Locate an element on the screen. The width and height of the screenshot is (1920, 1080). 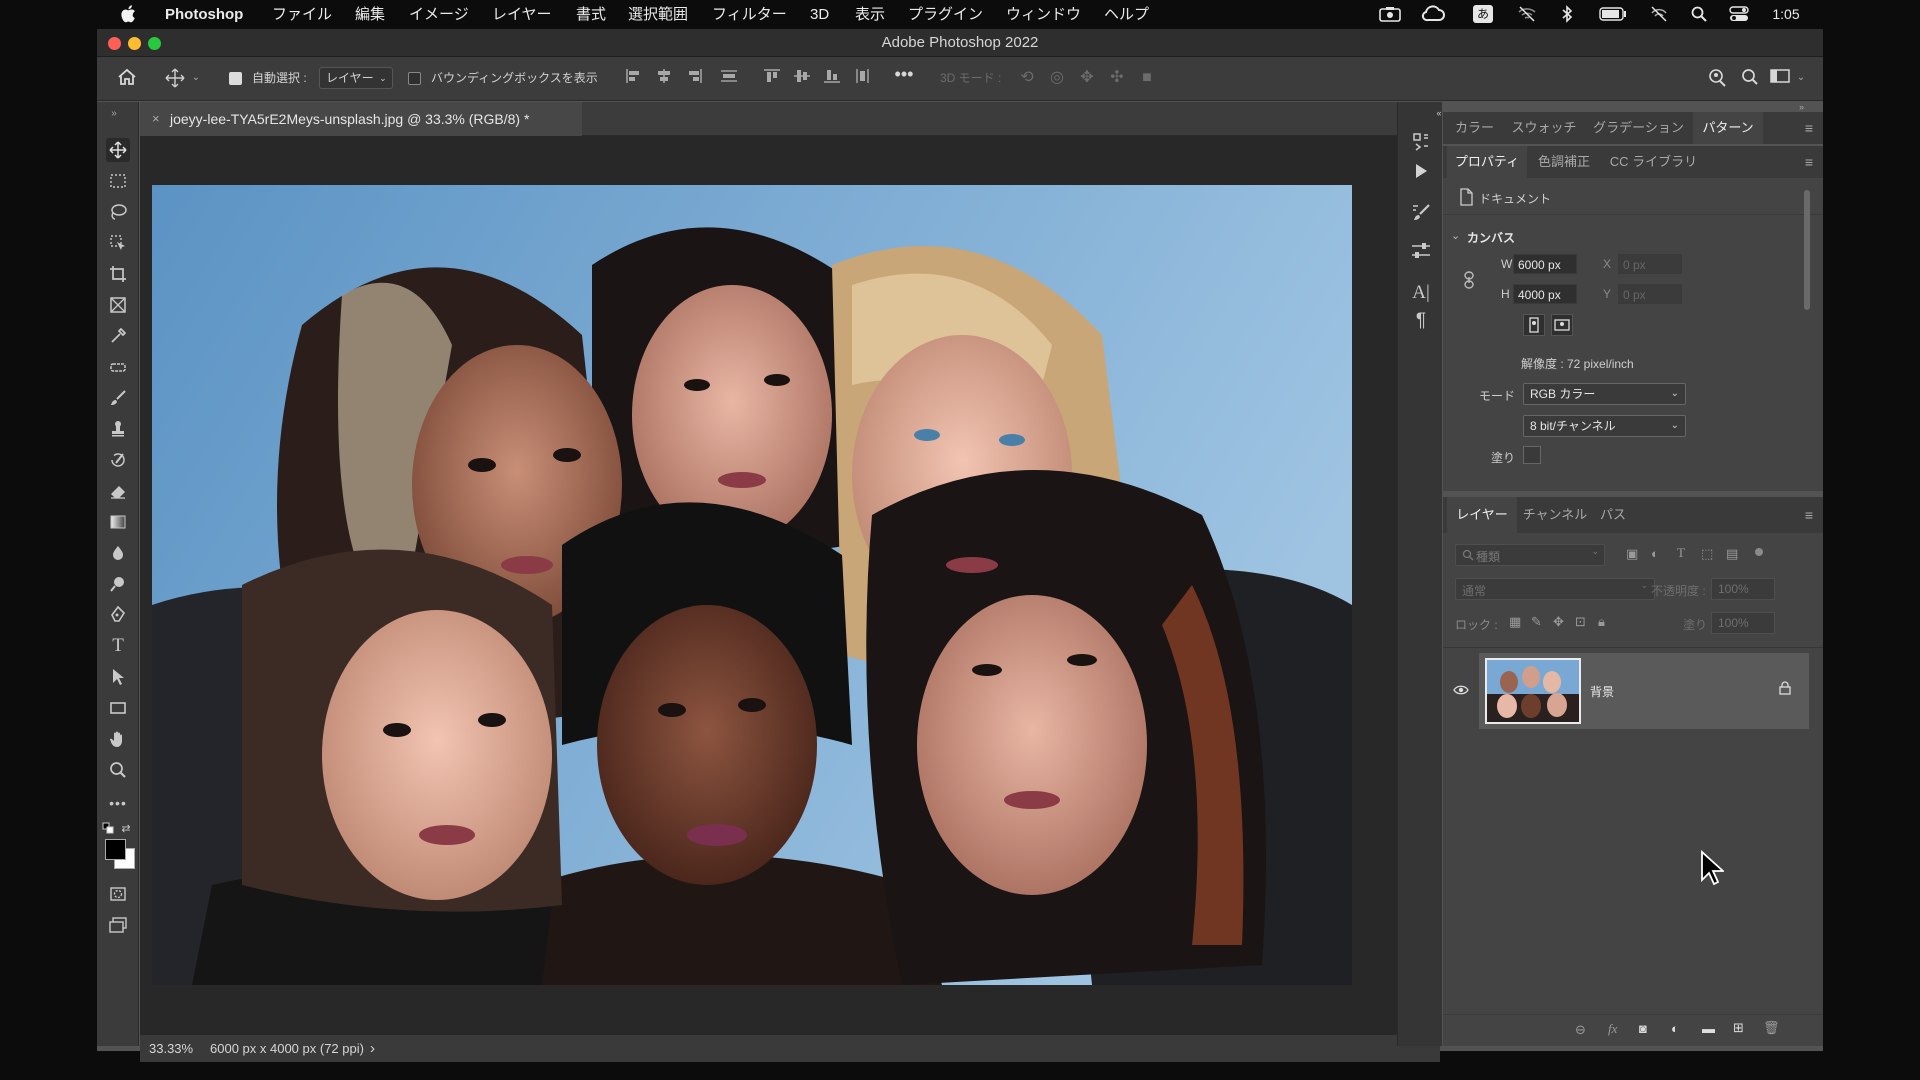
layer-row-background: 背景 is located at coordinates (1644, 691).